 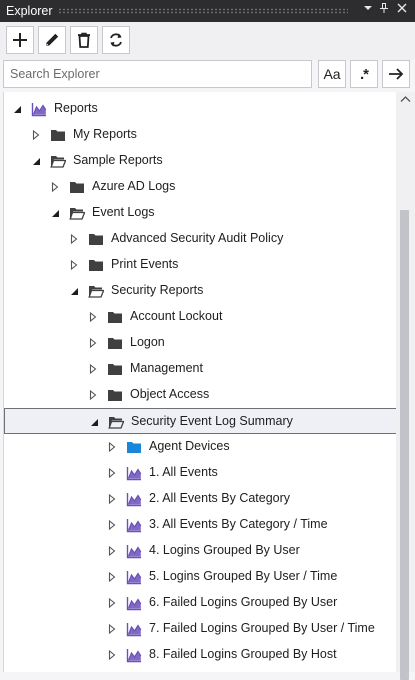 I want to click on tree-item: Advanced Security Audit Policy, so click(x=200, y=239).